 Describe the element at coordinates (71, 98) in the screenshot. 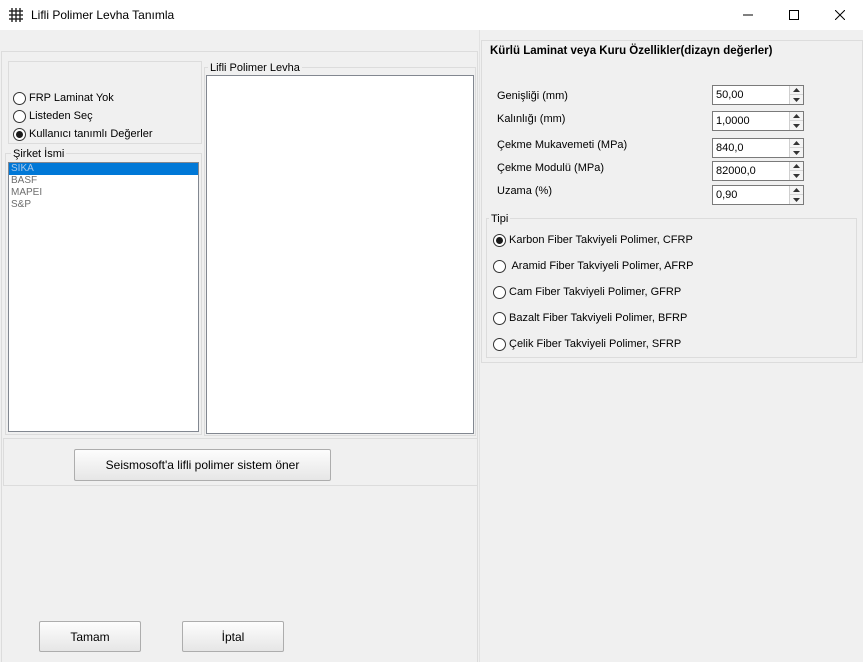

I see `radio-label: FRP Laminat Yok` at that location.